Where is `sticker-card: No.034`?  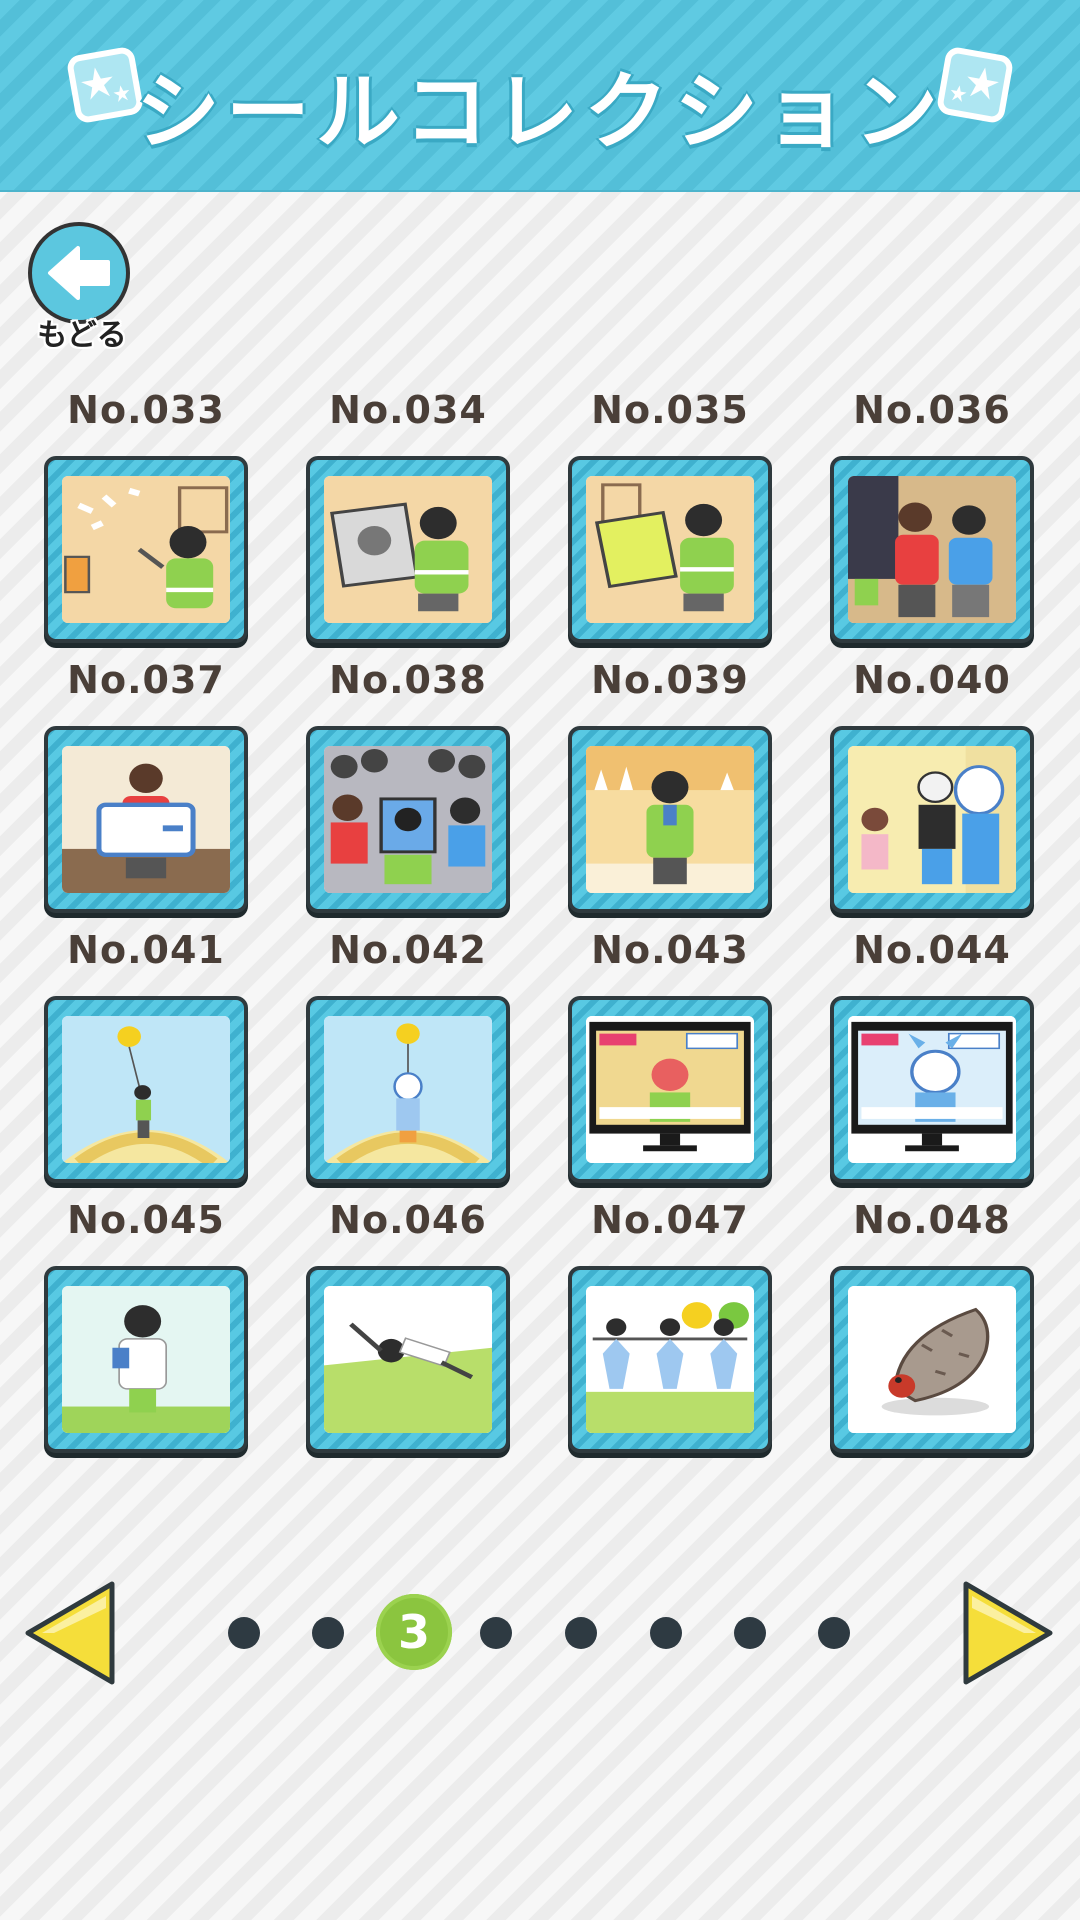 sticker-card: No.034 is located at coordinates (408, 515).